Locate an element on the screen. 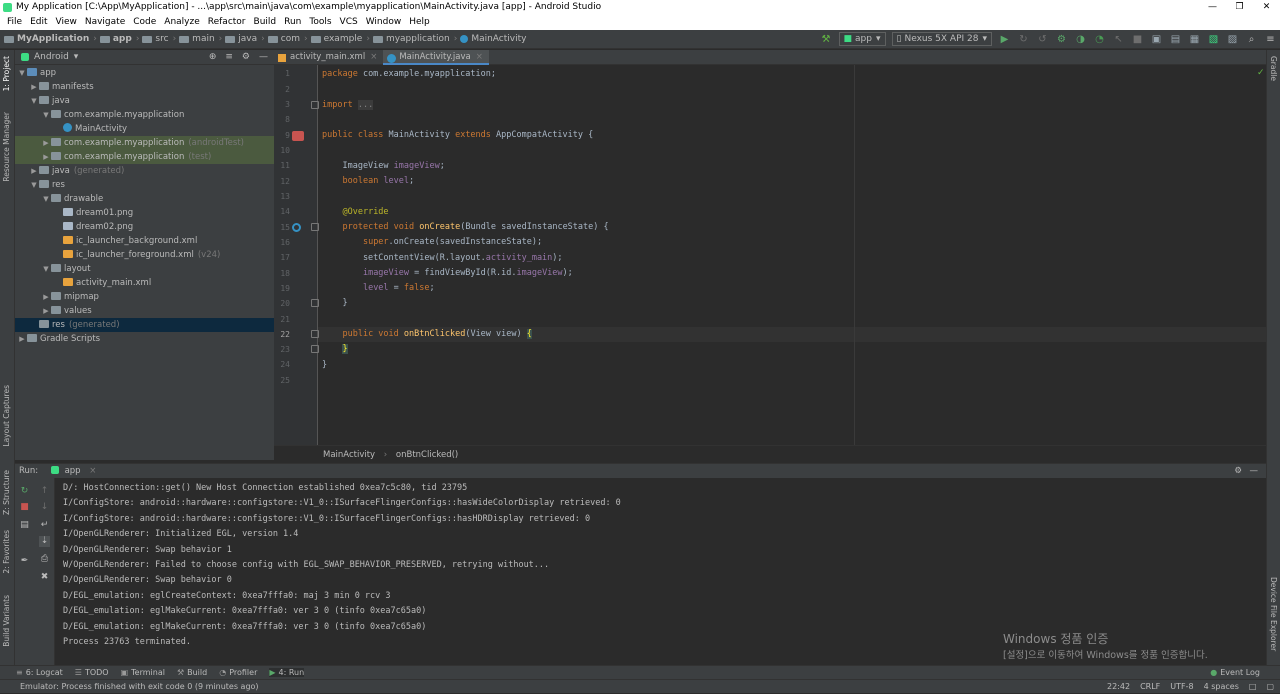 Image resolution: width=1280 pixels, height=694 pixels. tree-item: ▶ mipmap is located at coordinates (144, 297).